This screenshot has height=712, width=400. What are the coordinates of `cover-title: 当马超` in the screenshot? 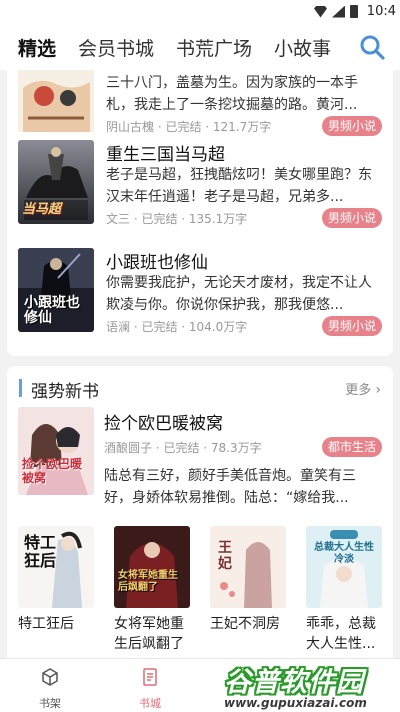 It's located at (42, 209).